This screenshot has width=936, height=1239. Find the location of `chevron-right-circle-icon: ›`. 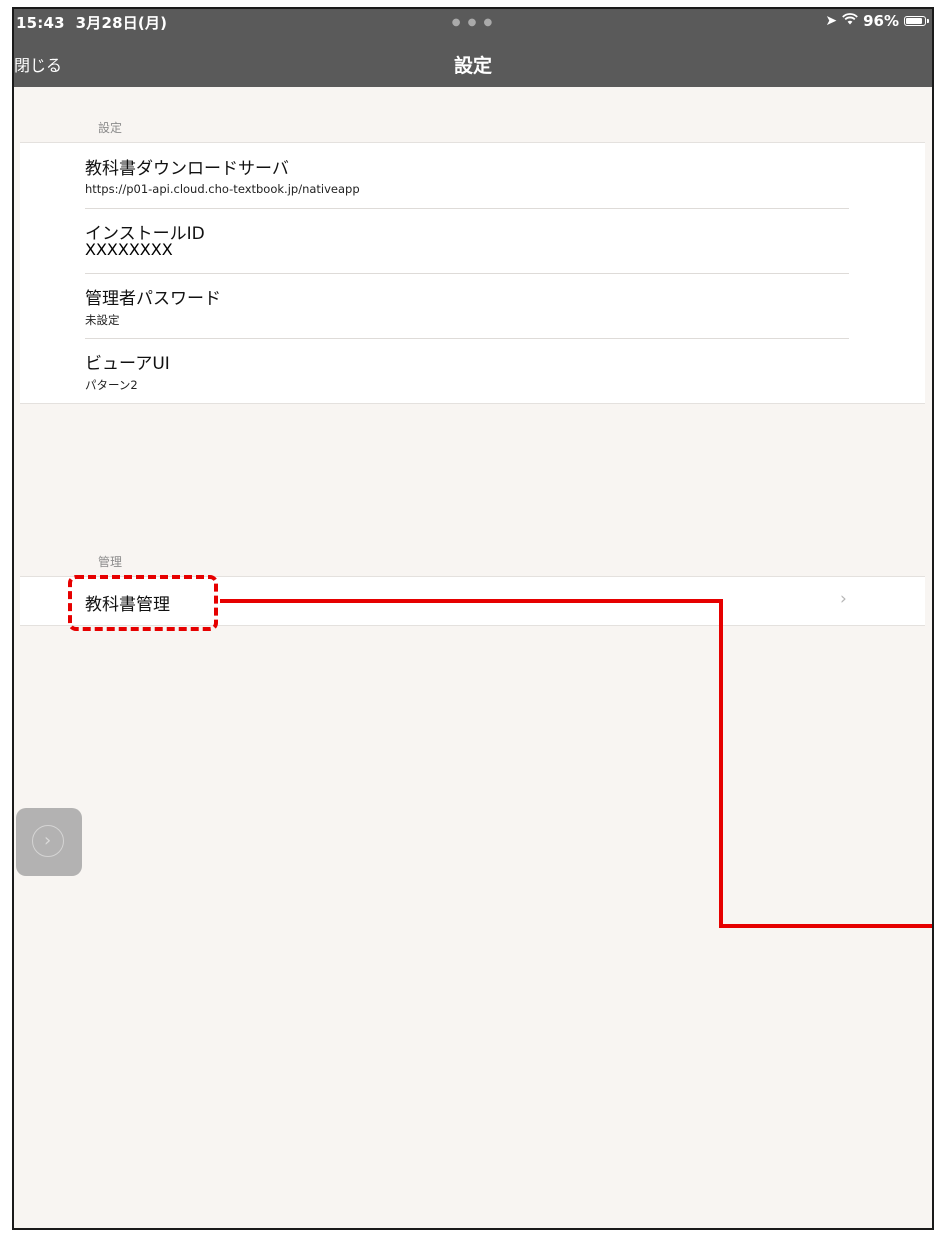

chevron-right-circle-icon: › is located at coordinates (48, 840).